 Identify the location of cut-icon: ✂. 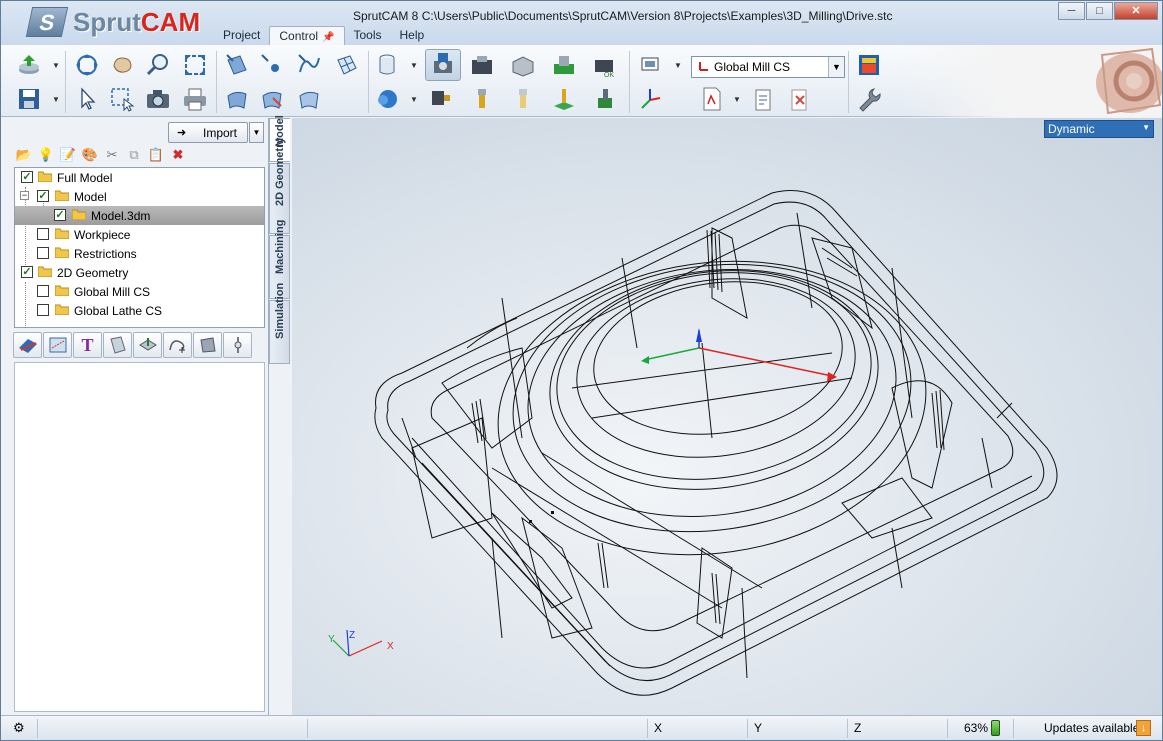
(112, 155).